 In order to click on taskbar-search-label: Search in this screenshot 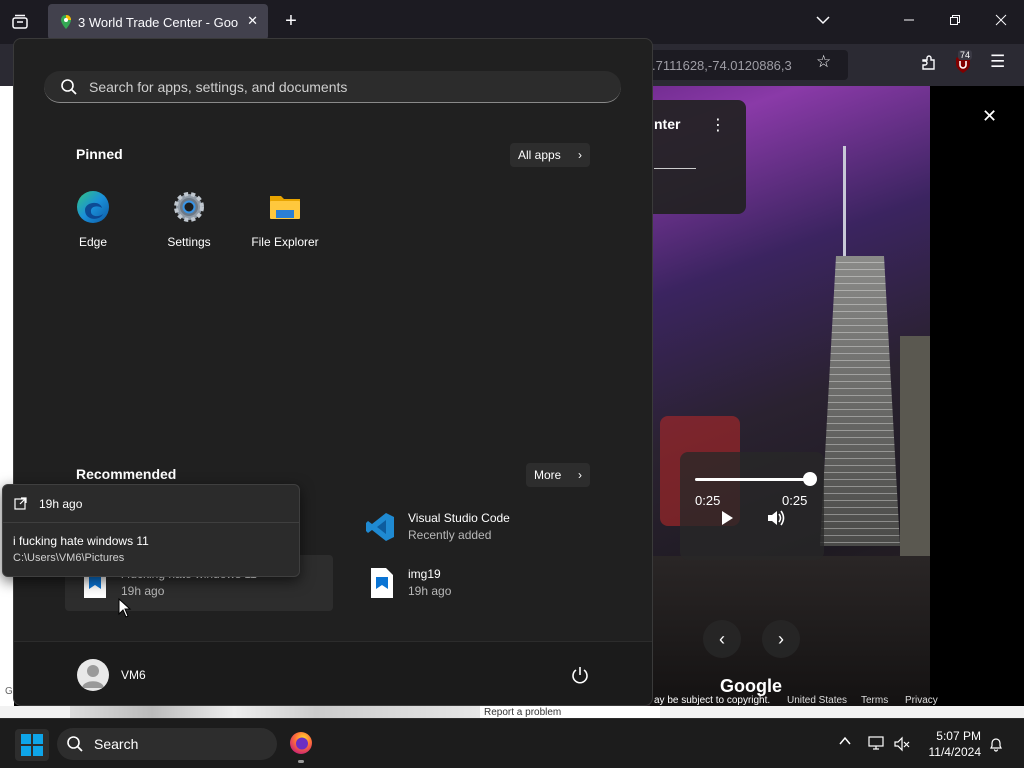, I will do `click(116, 744)`.